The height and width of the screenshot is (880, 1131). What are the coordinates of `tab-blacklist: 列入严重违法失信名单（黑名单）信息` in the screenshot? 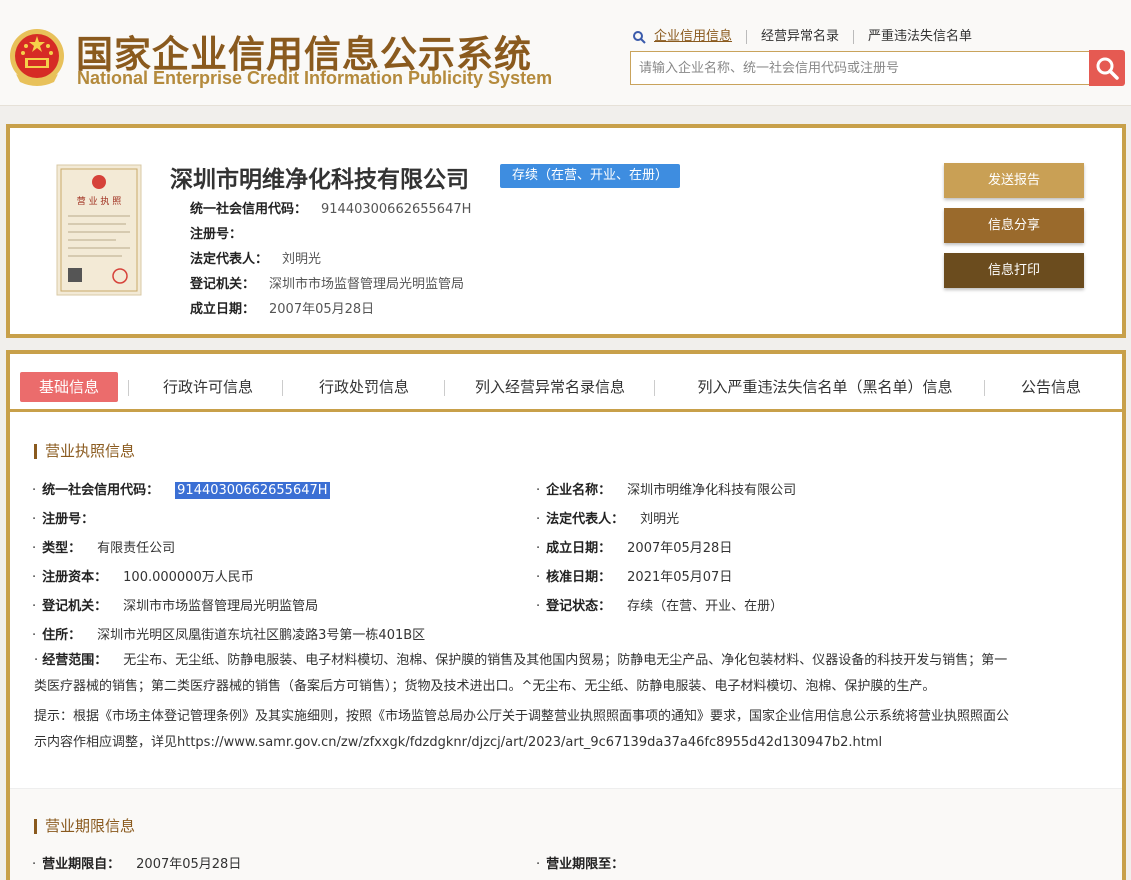 It's located at (825, 387).